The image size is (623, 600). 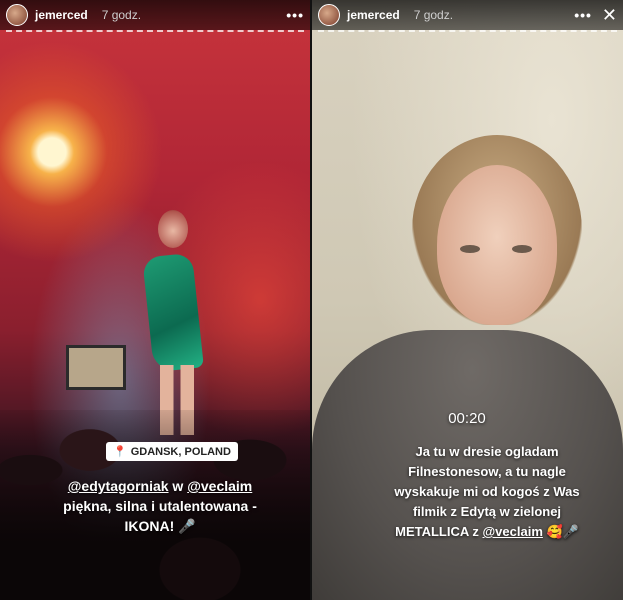 I want to click on location-pin-icon: 📍, so click(x=120, y=452).